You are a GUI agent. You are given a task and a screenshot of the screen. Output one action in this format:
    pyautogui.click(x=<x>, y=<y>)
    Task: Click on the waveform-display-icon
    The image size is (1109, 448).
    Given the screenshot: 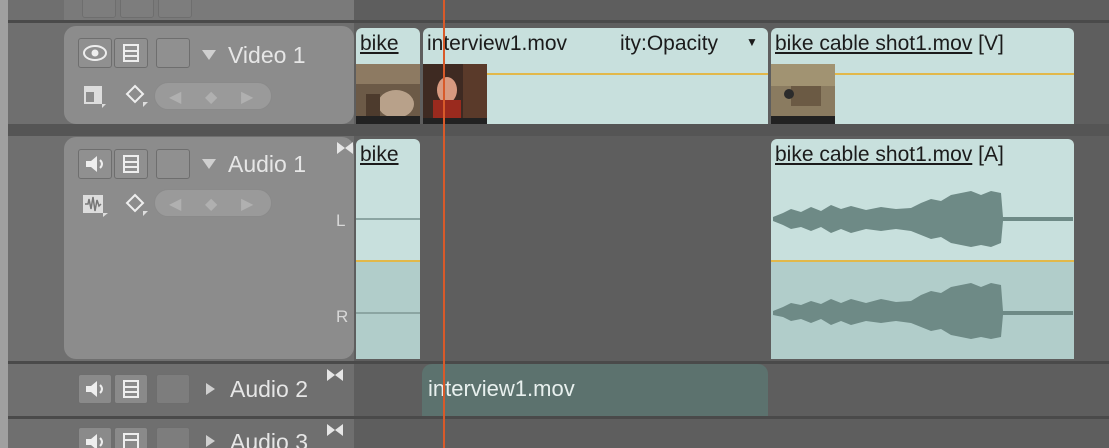 What is the action you would take?
    pyautogui.click(x=95, y=205)
    